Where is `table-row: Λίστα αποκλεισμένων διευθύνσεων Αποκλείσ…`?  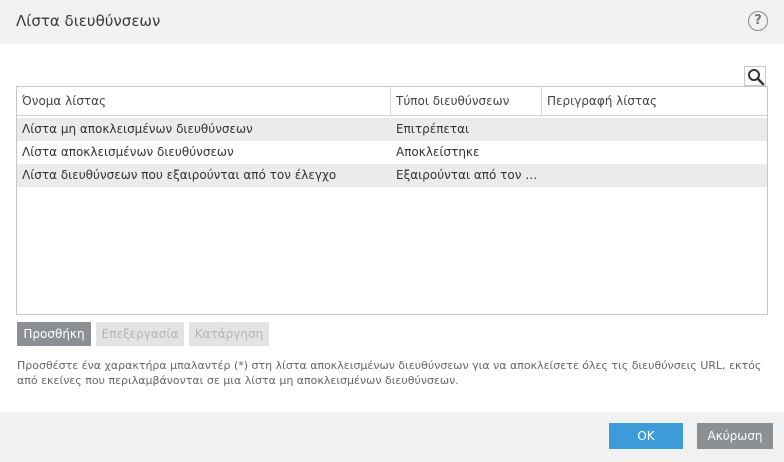 table-row: Λίστα αποκλεισμένων διευθύνσεων Αποκλείσ… is located at coordinates (392, 152).